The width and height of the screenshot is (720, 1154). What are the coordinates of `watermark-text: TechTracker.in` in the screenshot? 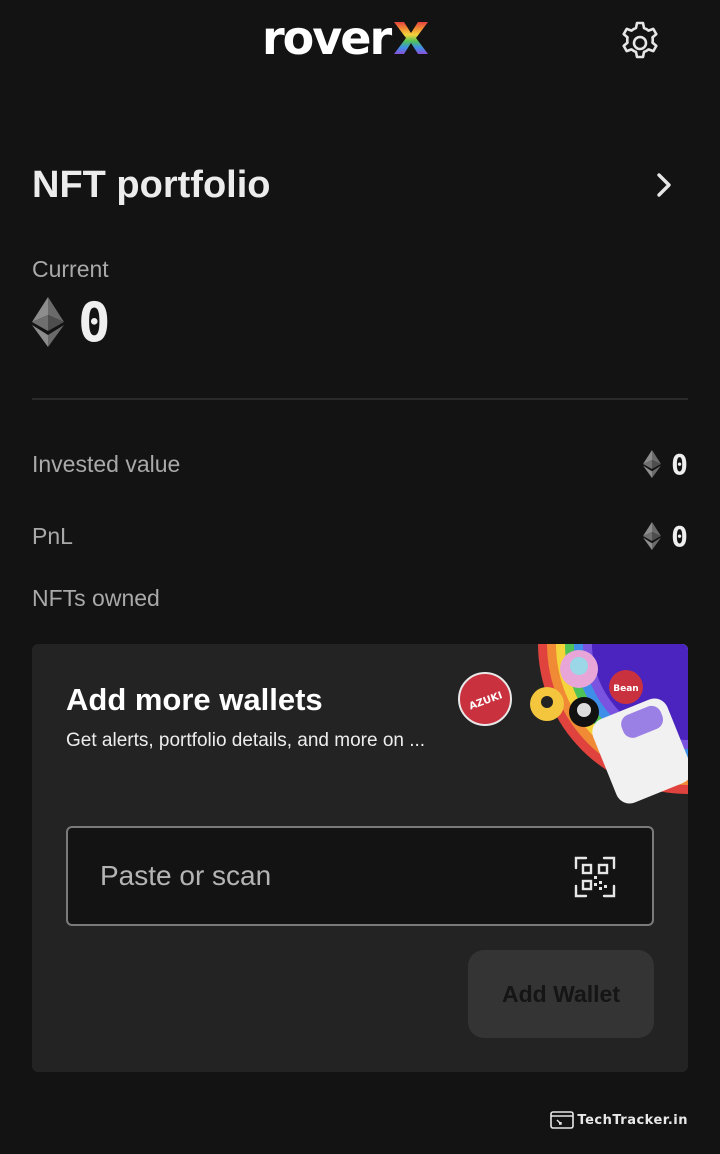 It's located at (632, 1120).